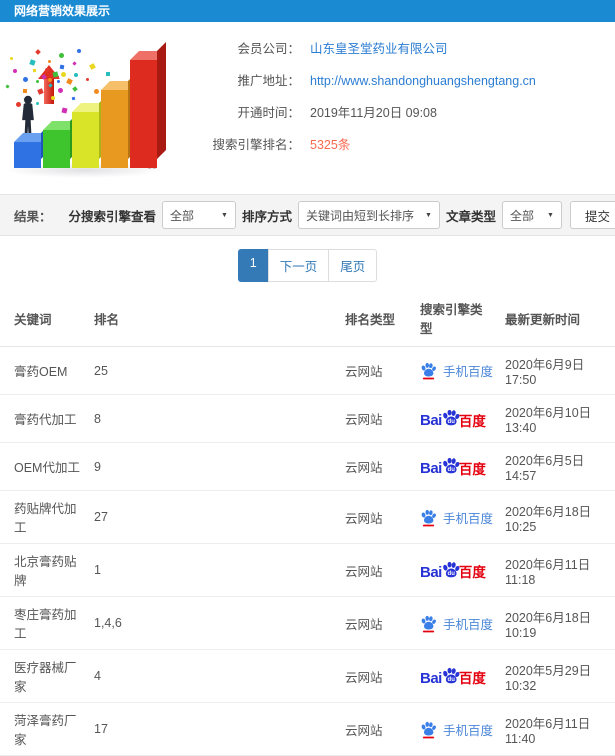  I want to click on open-time-row: 开通时间： 2019年11月20日 09:08, so click(405, 111).